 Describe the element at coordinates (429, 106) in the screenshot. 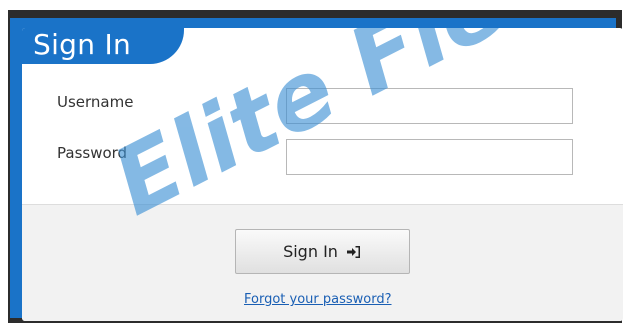

I see `username-input` at that location.